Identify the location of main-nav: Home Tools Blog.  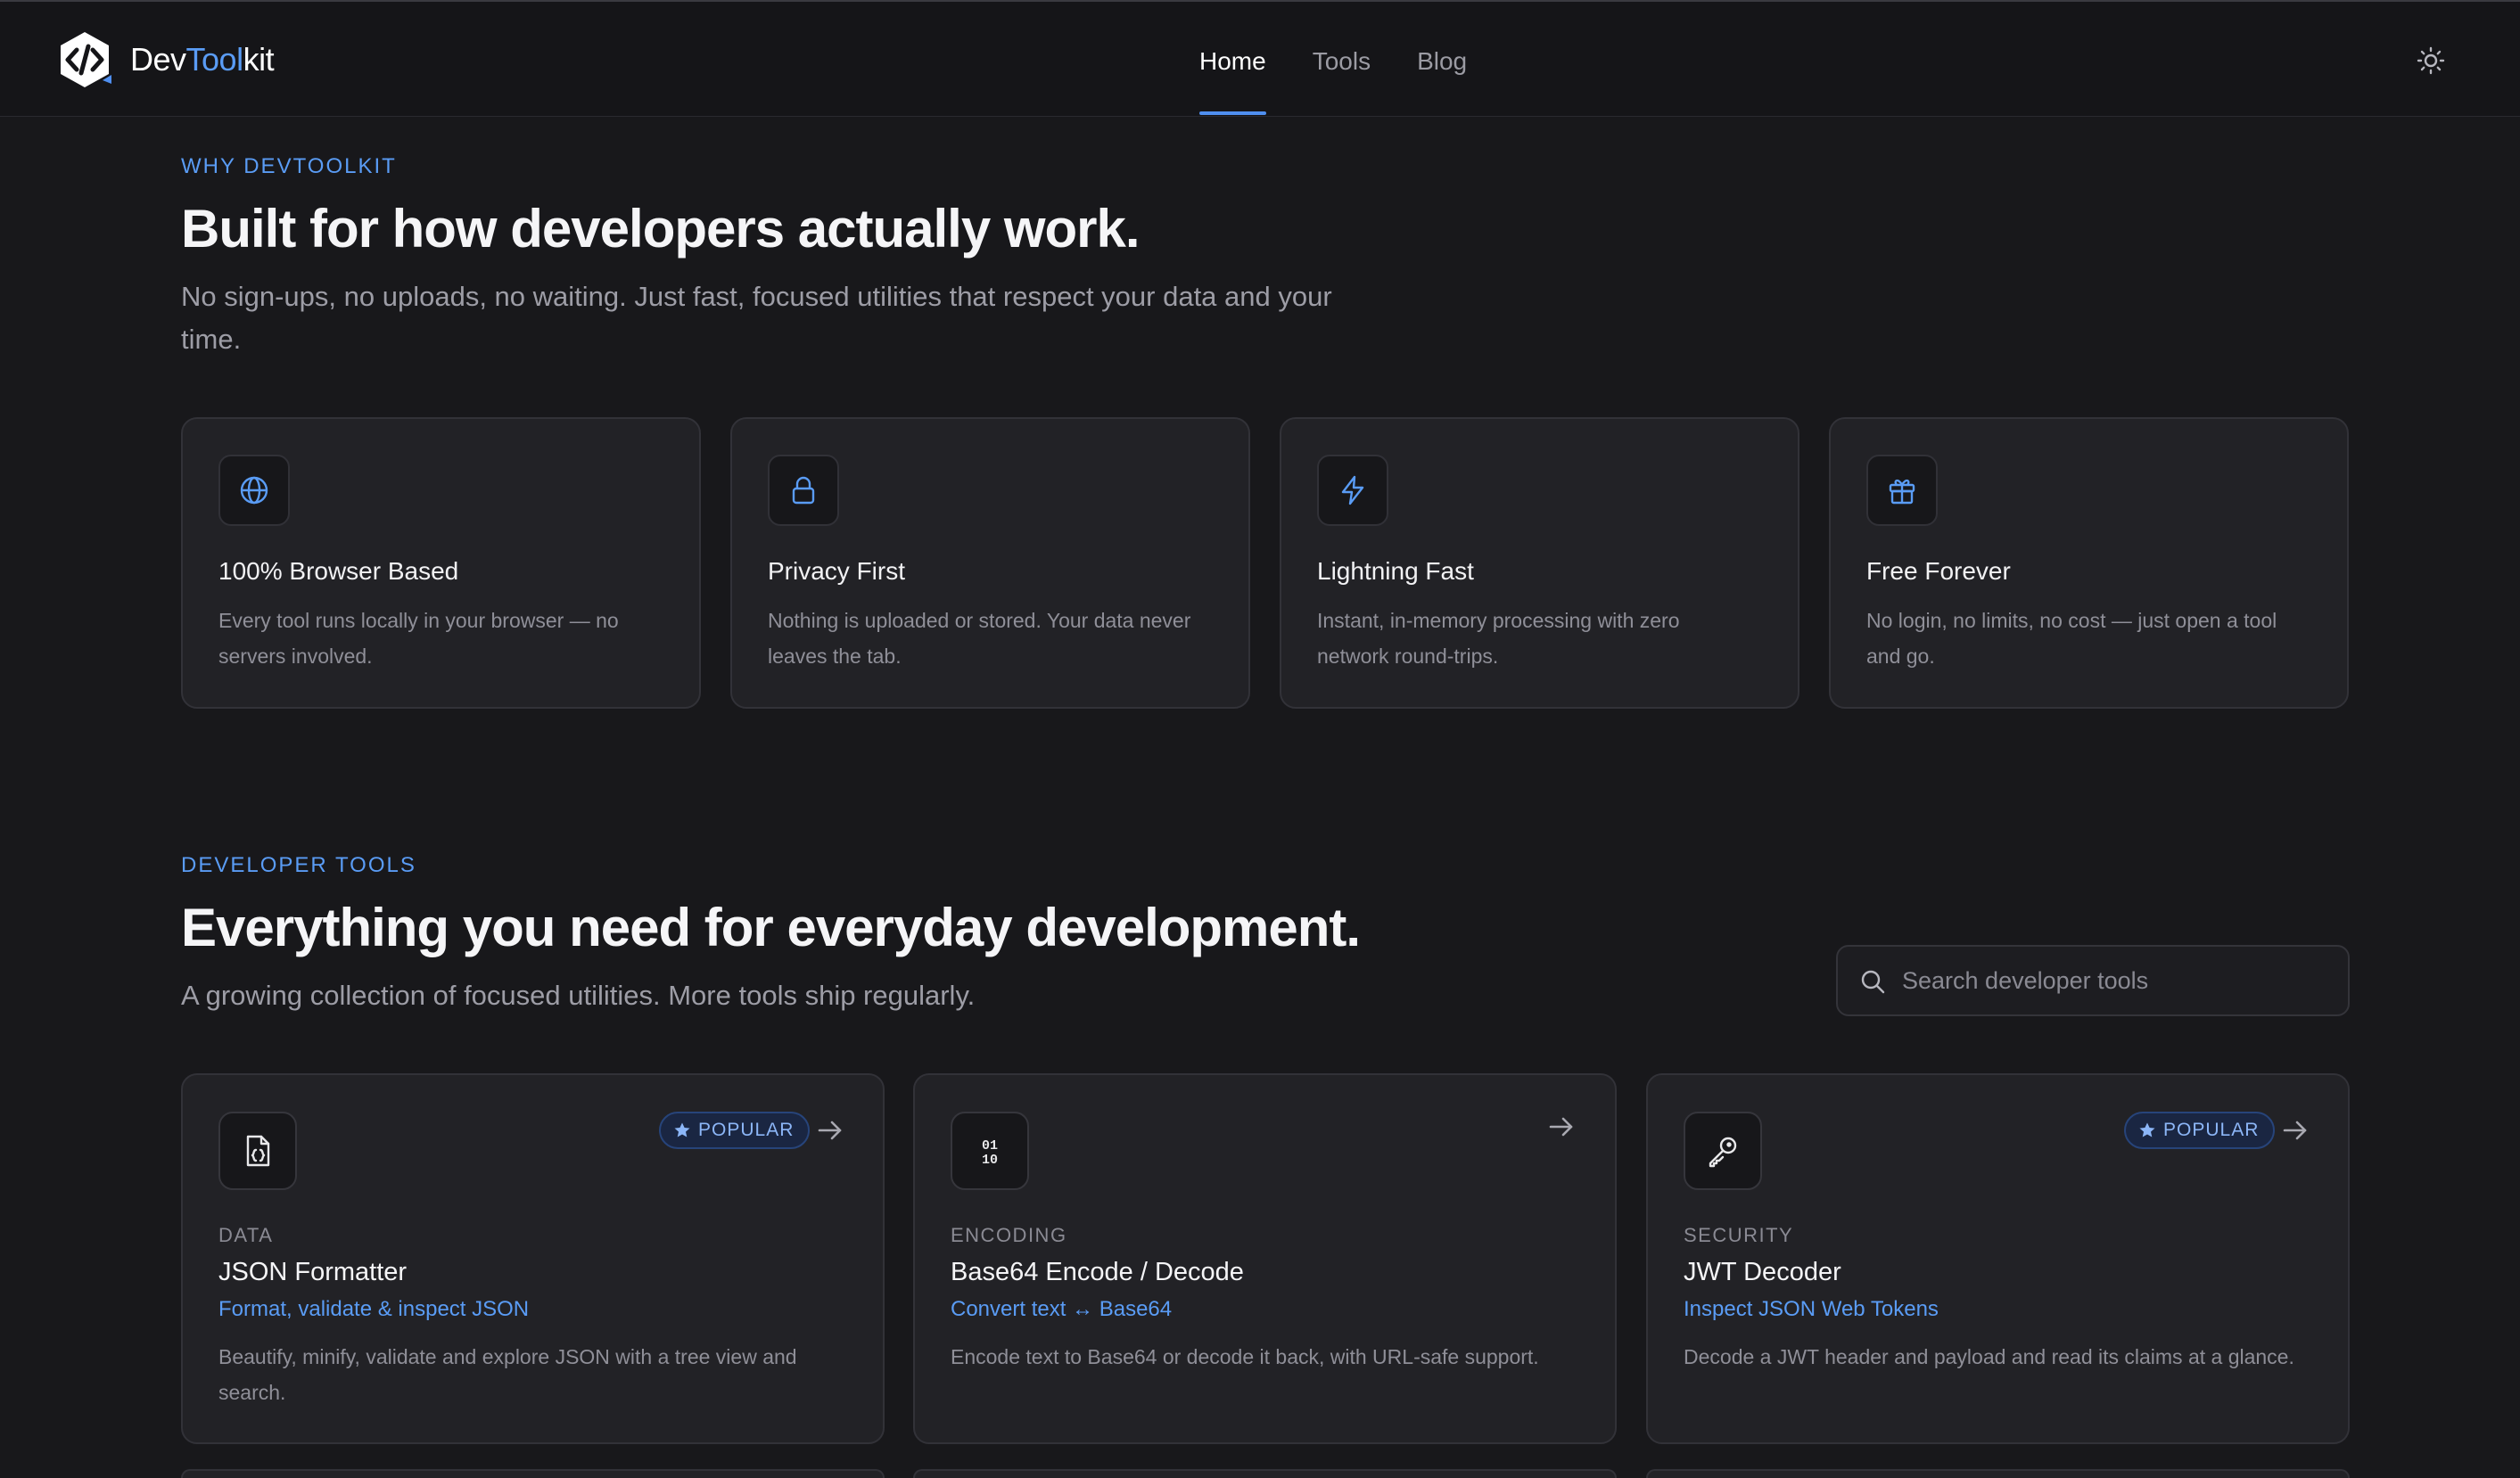
(1333, 60).